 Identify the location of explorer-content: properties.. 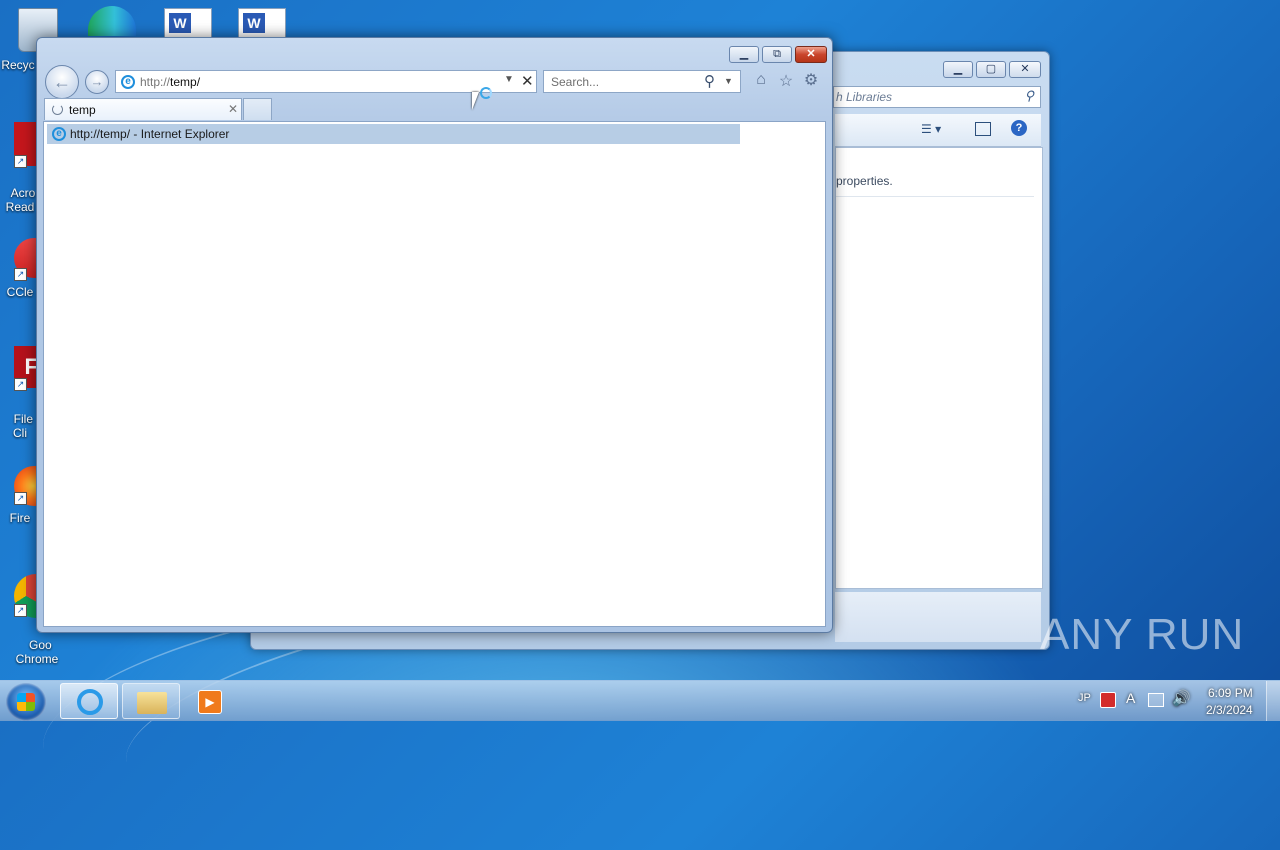
(939, 368).